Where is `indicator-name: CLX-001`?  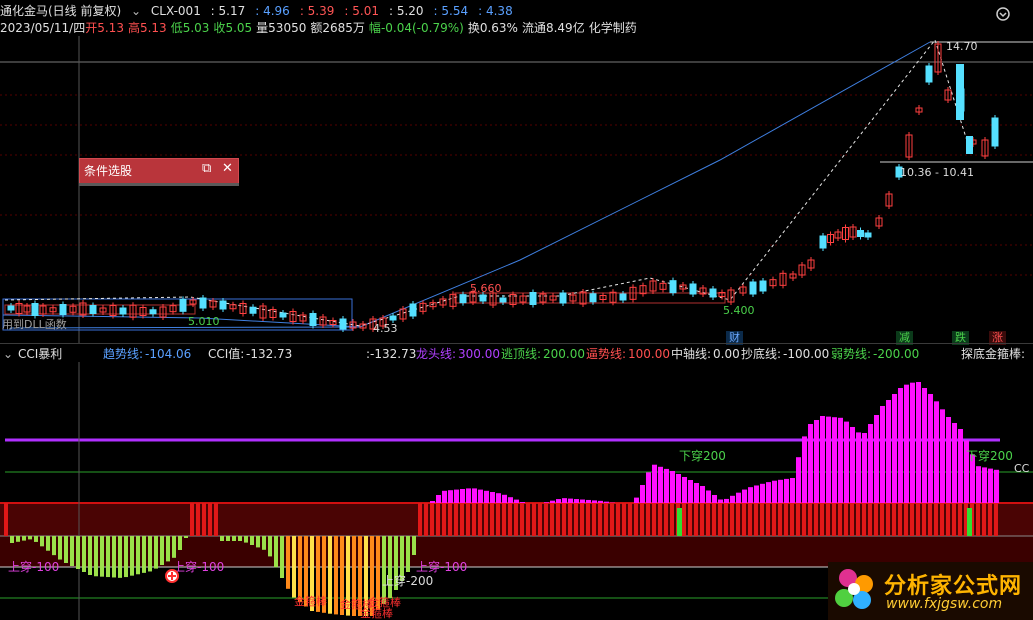 indicator-name: CLX-001 is located at coordinates (176, 11).